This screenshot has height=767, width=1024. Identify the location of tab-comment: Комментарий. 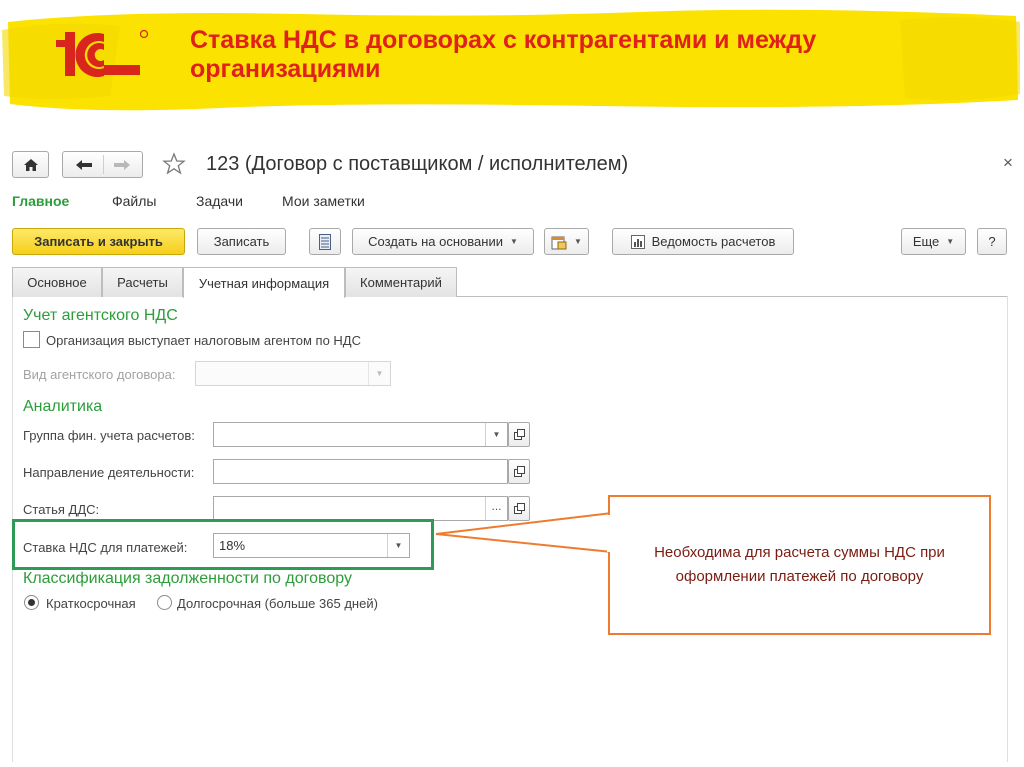
(401, 282).